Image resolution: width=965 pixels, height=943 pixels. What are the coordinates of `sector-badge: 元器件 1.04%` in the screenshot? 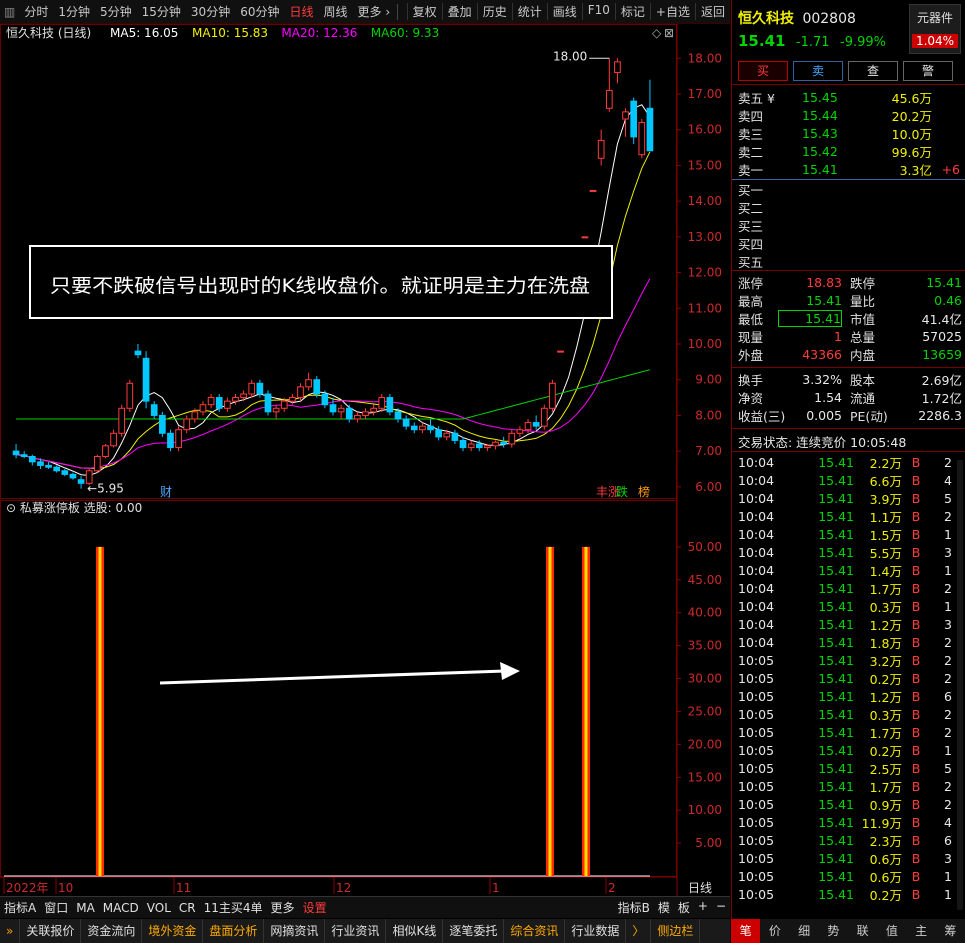 It's located at (935, 29).